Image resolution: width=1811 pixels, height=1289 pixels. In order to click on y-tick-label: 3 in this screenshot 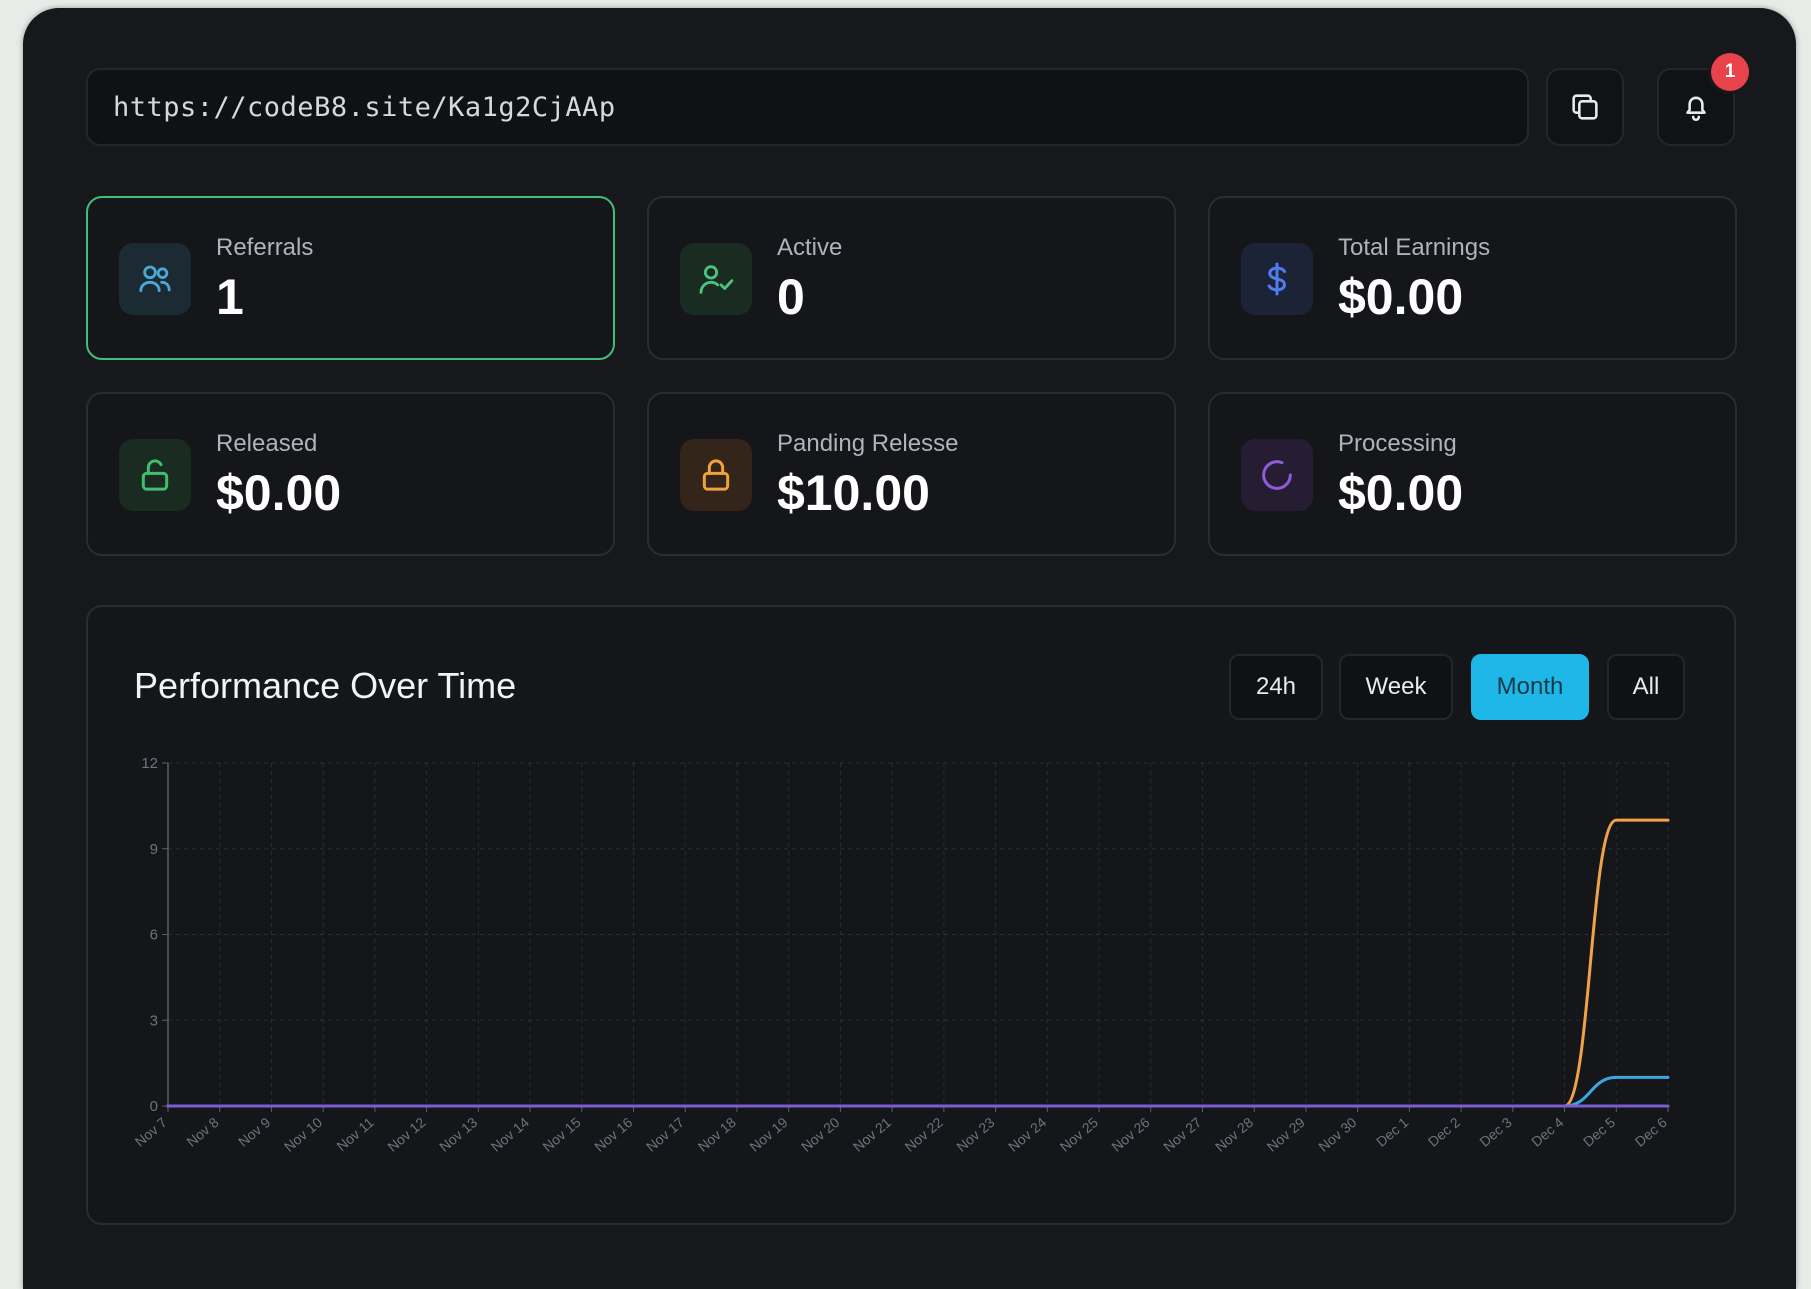, I will do `click(154, 1020)`.